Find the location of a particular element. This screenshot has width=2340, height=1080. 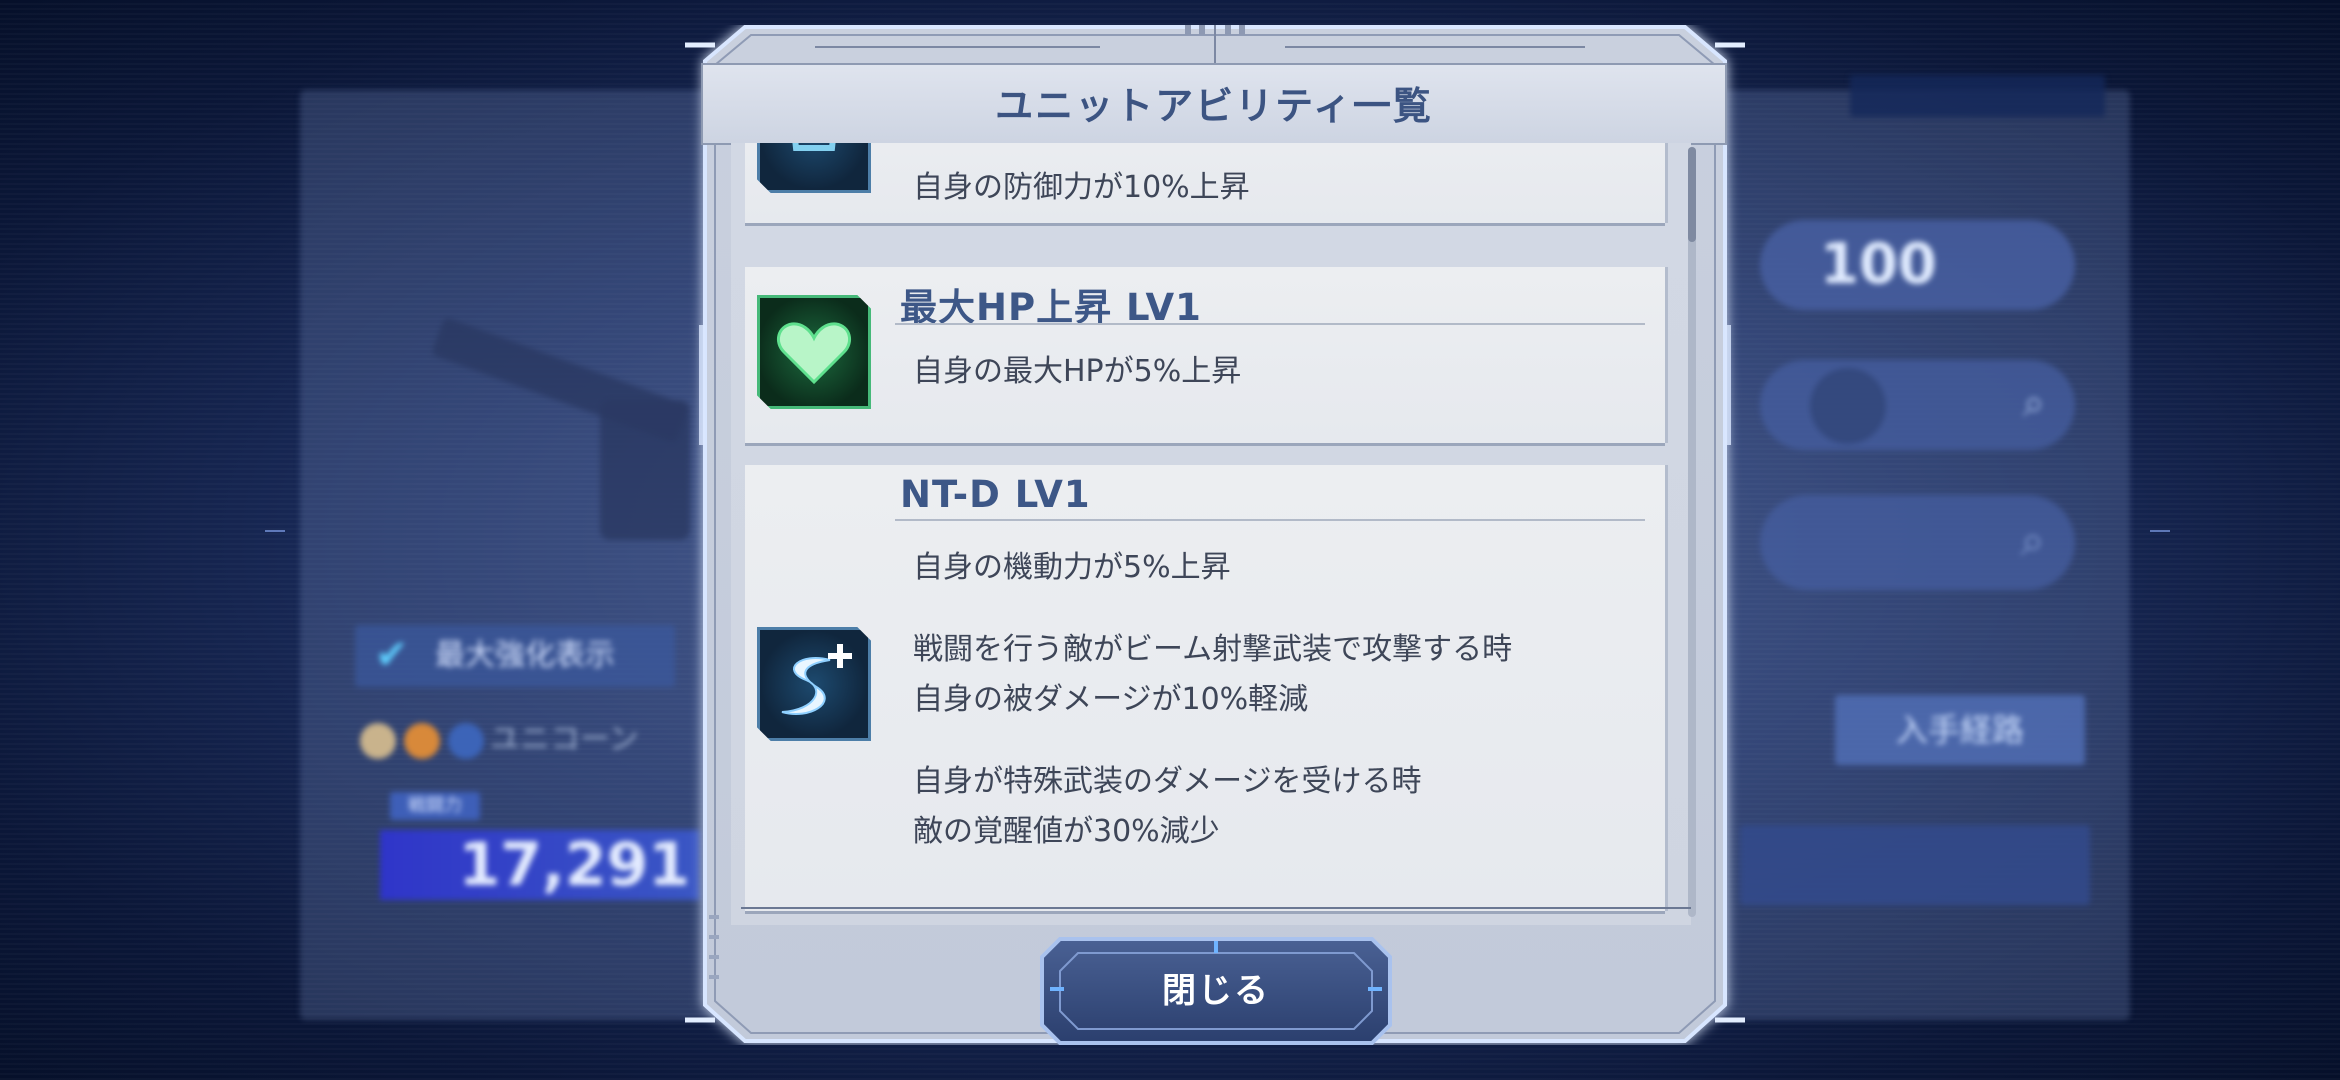

level-display: 100 is located at coordinates (1917, 265).